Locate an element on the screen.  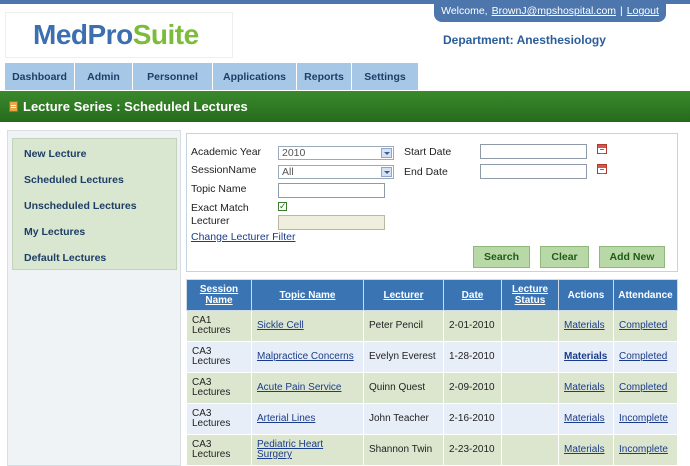
topic-link: Acute Pain Service is located at coordinates (299, 387).